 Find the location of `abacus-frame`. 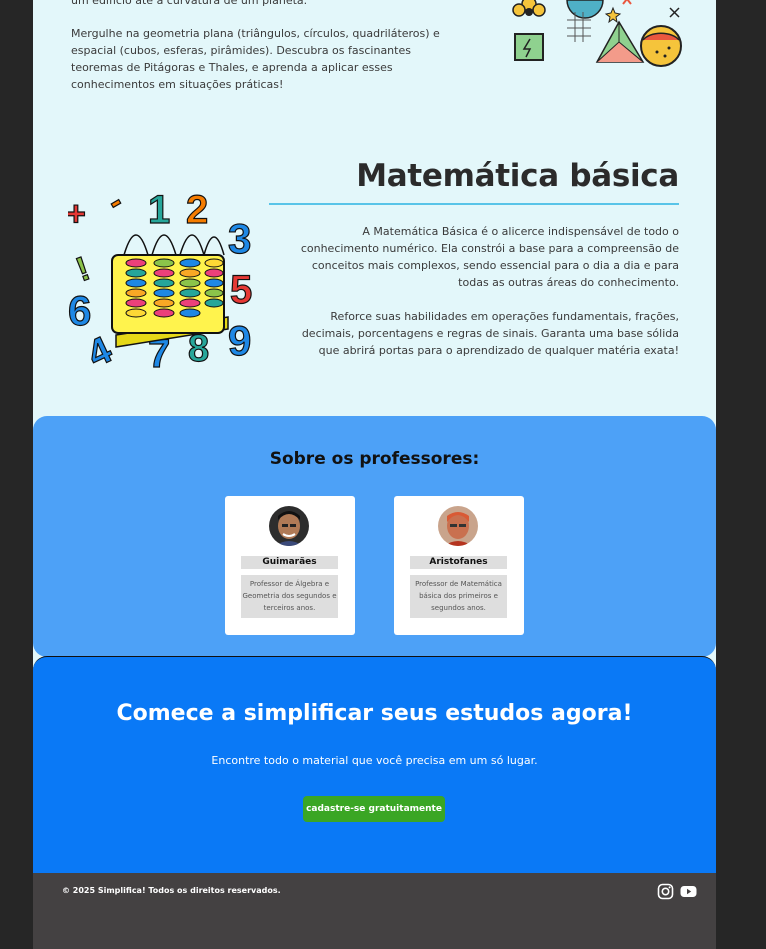

abacus-frame is located at coordinates (170, 291).